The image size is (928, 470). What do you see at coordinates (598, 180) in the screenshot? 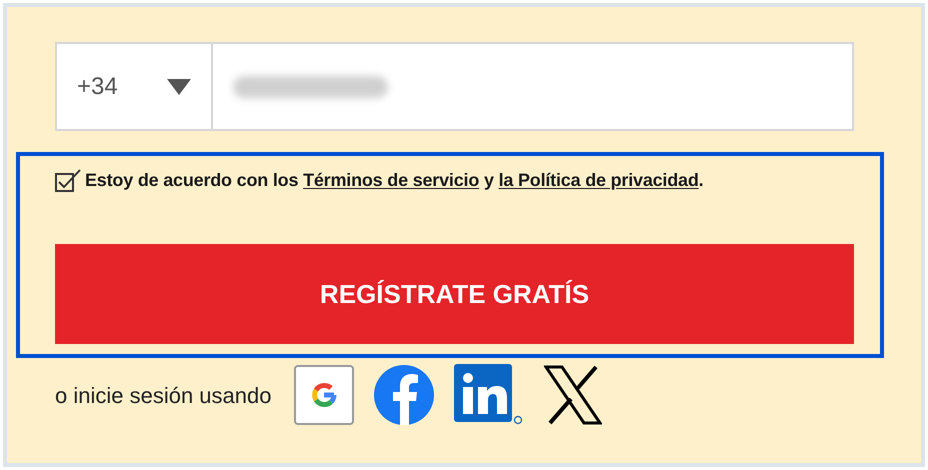
I see `link: la Política de privacidad` at bounding box center [598, 180].